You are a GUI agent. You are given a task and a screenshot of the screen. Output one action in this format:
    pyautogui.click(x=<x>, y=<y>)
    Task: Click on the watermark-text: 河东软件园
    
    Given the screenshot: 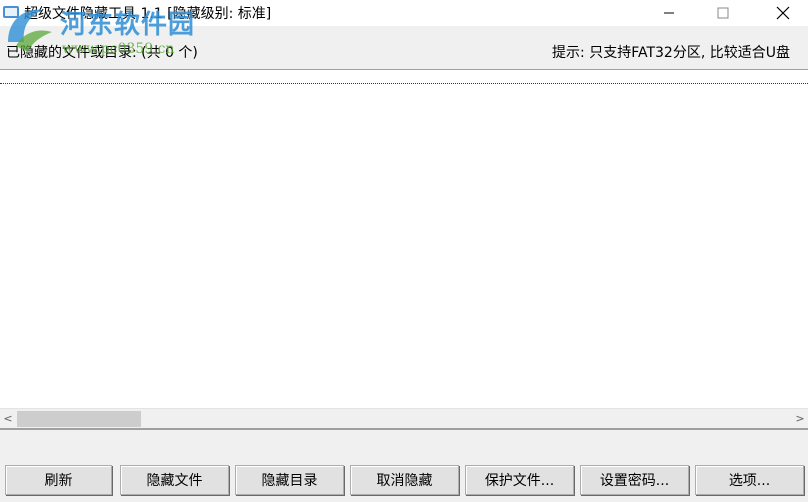 What is the action you would take?
    pyautogui.click(x=128, y=25)
    